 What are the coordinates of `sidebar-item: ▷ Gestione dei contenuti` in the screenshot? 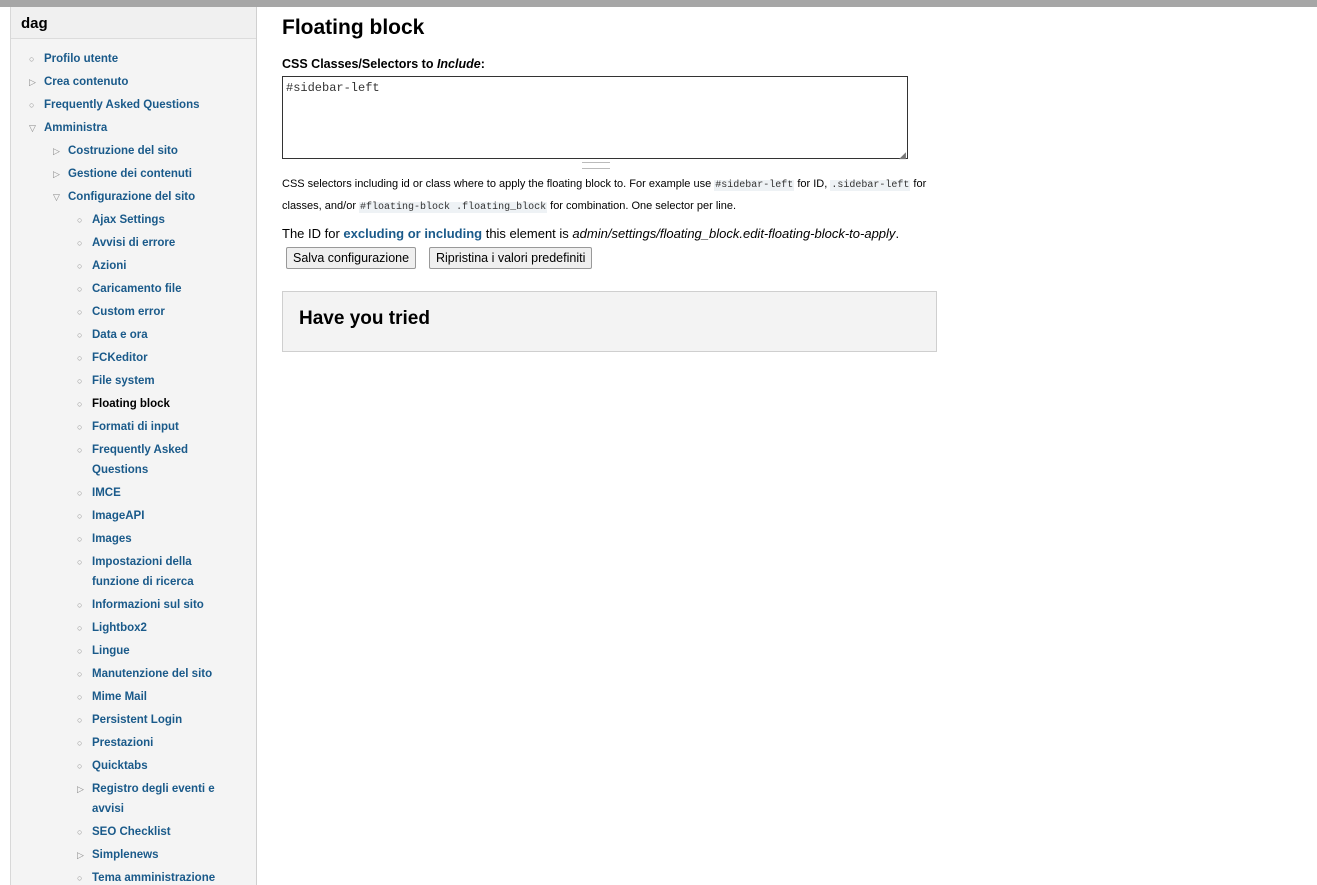 It's located at (150, 174).